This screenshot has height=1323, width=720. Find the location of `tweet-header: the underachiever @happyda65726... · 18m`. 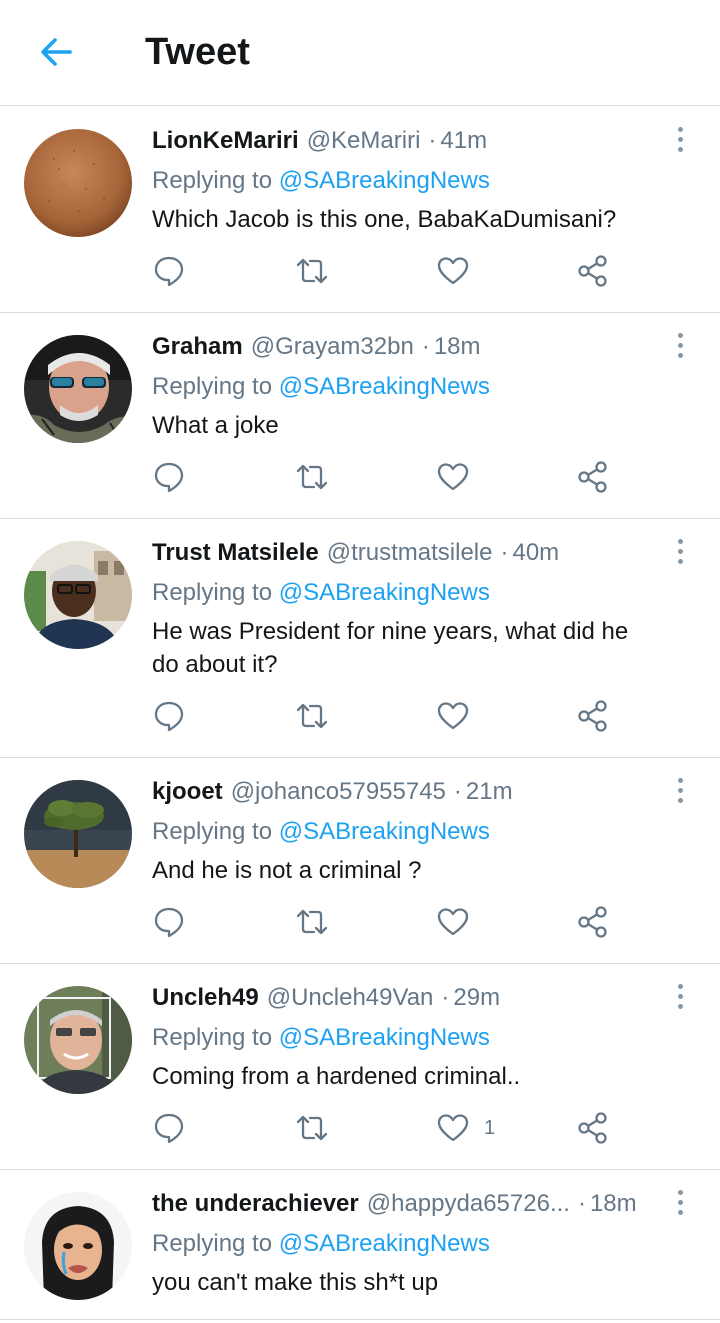

tweet-header: the underachiever @happyda65726... · 18m is located at coordinates (406, 1204).